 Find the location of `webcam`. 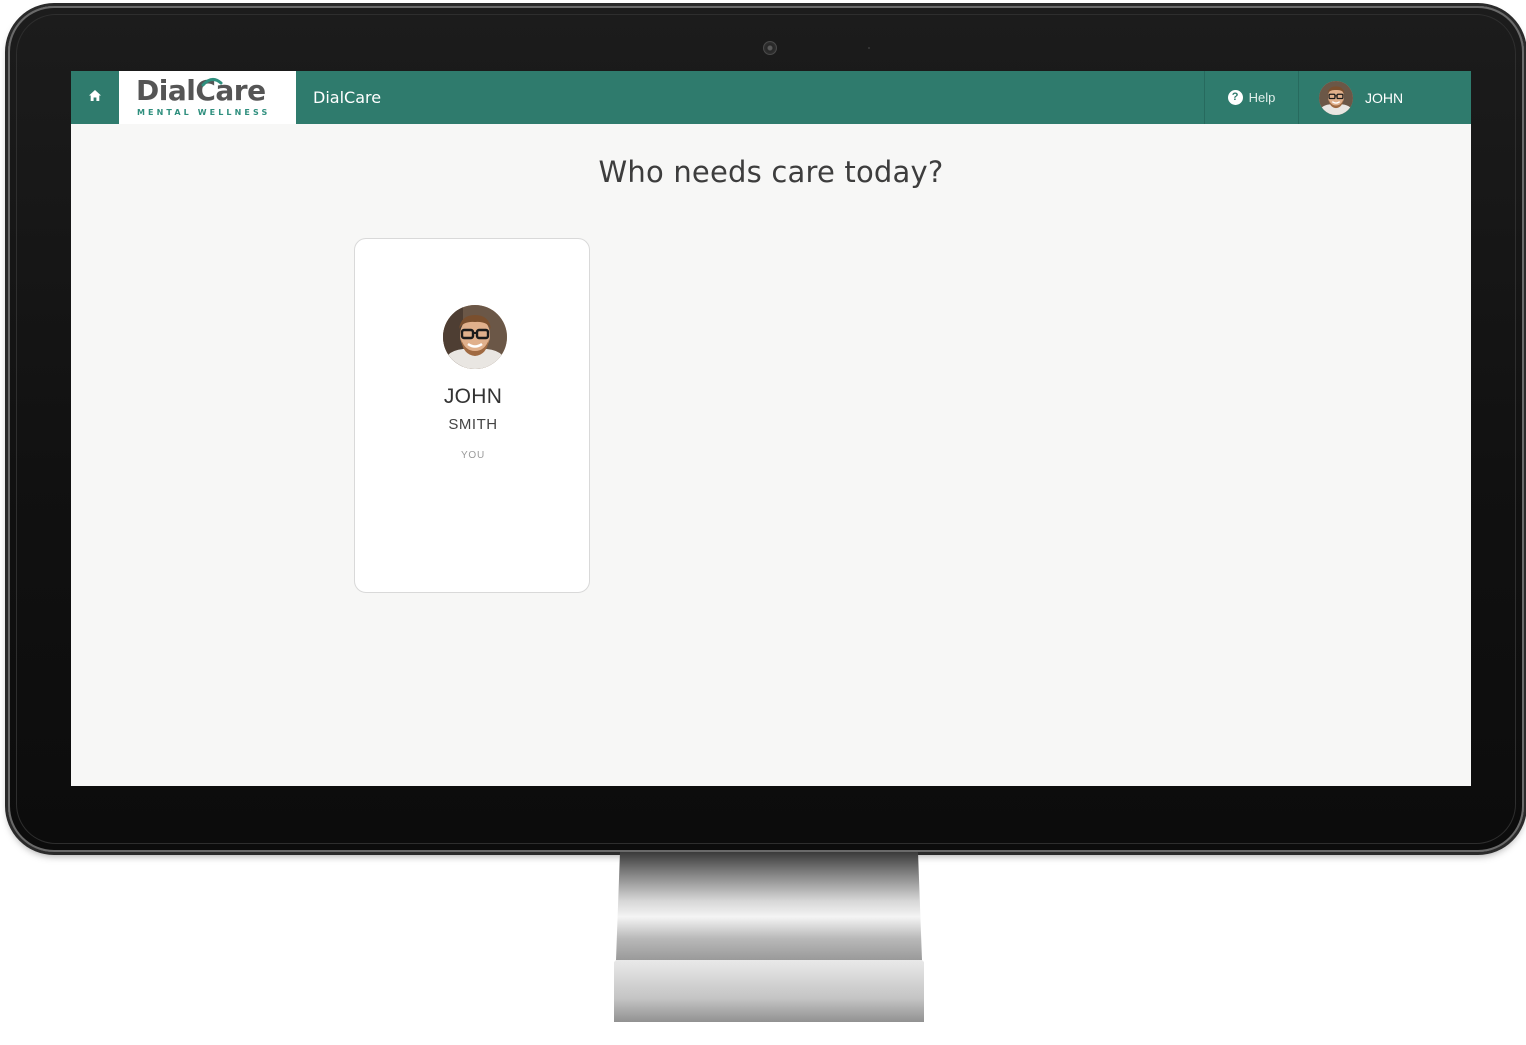

webcam is located at coordinates (770, 48).